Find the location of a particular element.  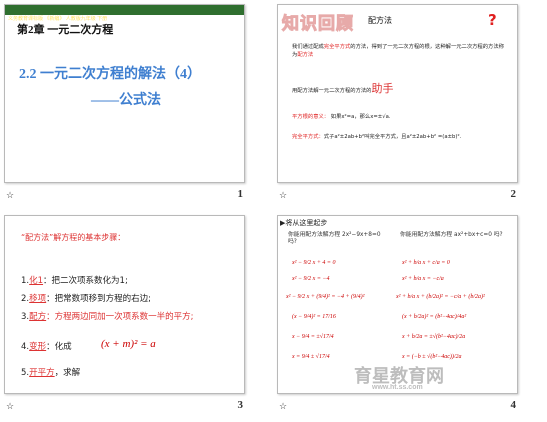

right-step: x² + b/a x = −c/a is located at coordinates (423, 279).